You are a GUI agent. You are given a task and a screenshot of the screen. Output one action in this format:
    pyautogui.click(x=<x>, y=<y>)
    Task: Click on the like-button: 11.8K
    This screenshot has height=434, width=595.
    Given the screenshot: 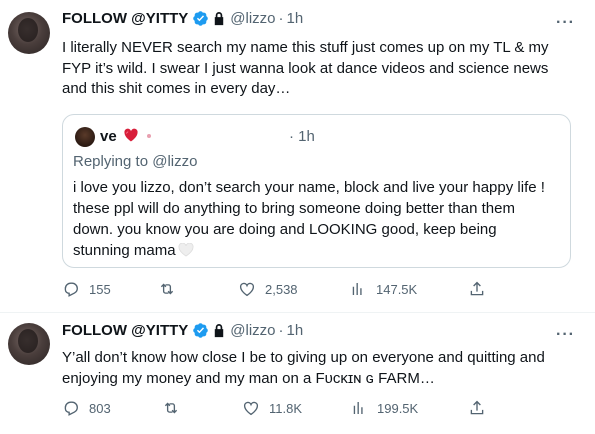 What is the action you would take?
    pyautogui.click(x=272, y=408)
    